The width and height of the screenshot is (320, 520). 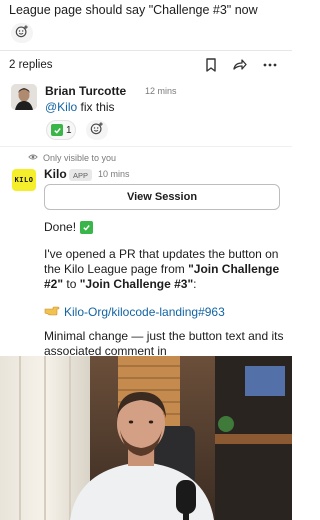 I want to click on done-text: Done!, so click(x=60, y=227).